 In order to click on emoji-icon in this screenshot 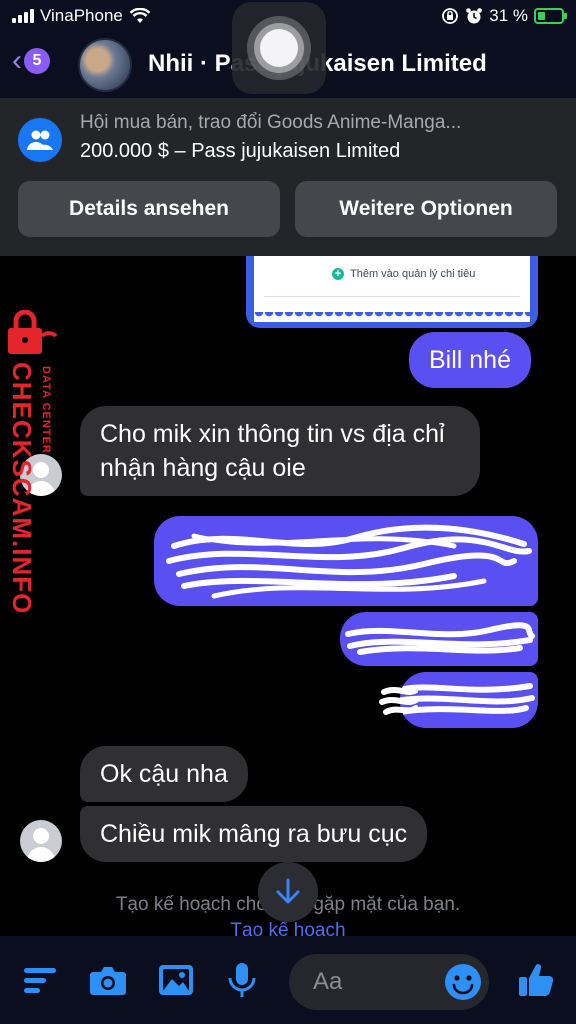, I will do `click(463, 982)`.